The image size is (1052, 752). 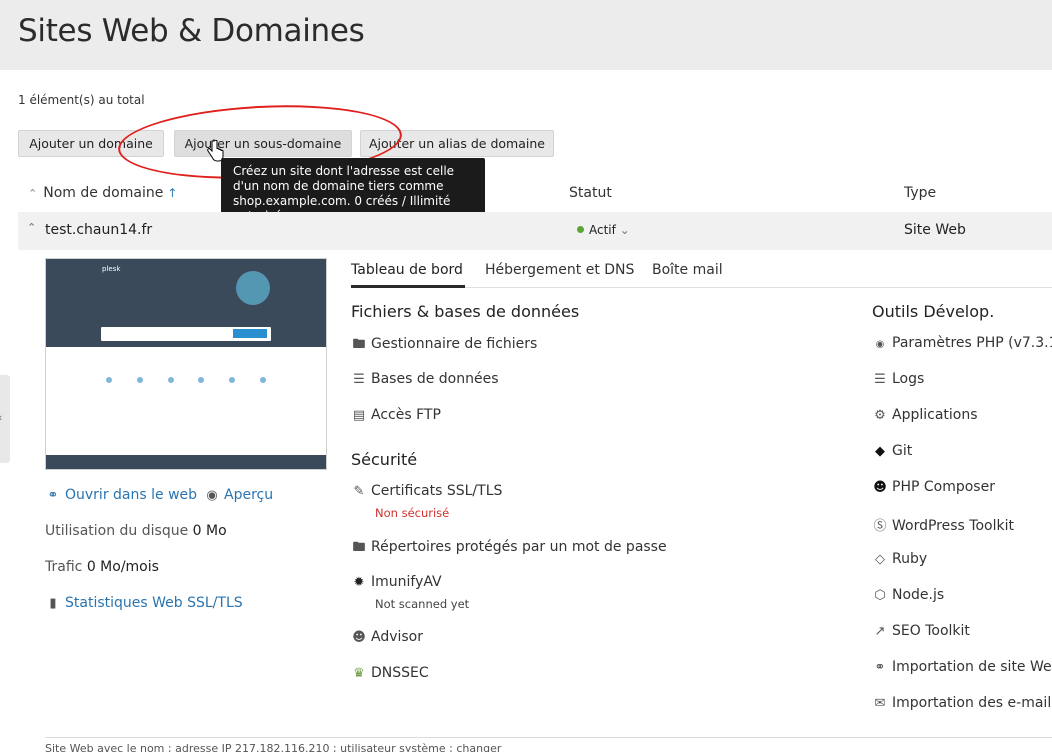 What do you see at coordinates (359, 379) in the screenshot?
I see `database-icon: ☰` at bounding box center [359, 379].